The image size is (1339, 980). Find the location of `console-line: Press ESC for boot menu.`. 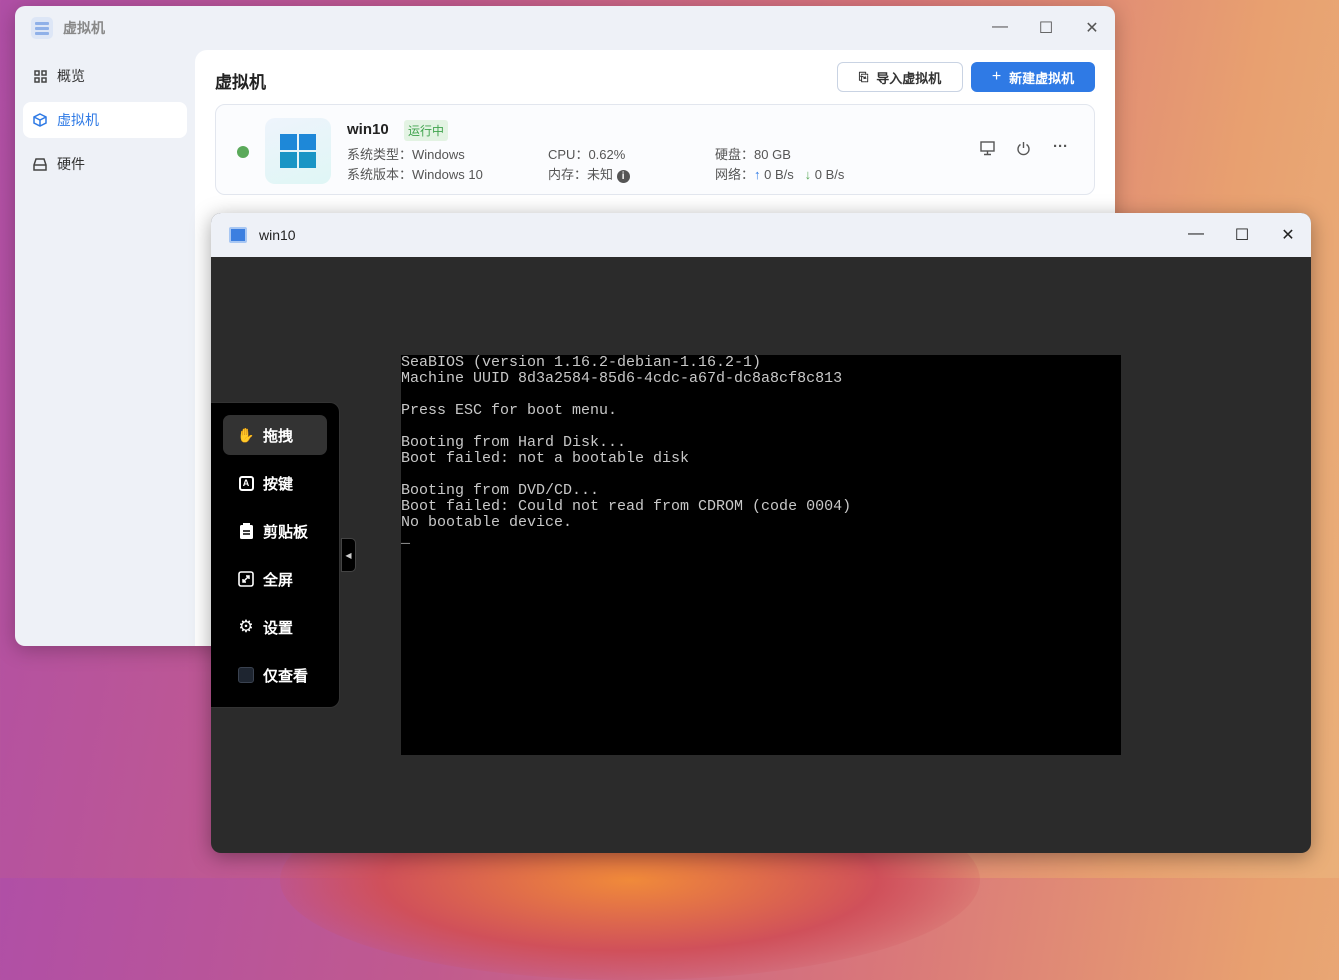

console-line: Press ESC for boot menu. is located at coordinates (509, 410).